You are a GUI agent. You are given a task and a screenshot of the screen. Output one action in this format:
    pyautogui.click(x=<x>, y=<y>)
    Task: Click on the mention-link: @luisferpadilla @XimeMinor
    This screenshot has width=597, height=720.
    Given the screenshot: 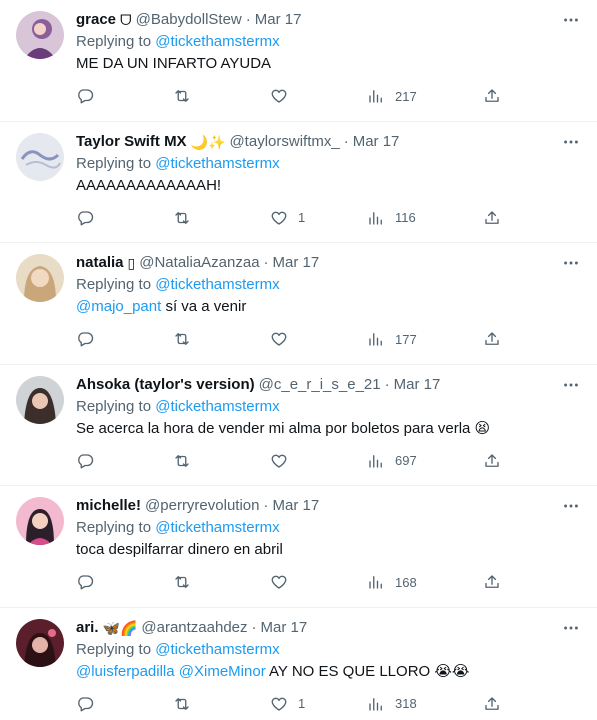 What is the action you would take?
    pyautogui.click(x=171, y=671)
    